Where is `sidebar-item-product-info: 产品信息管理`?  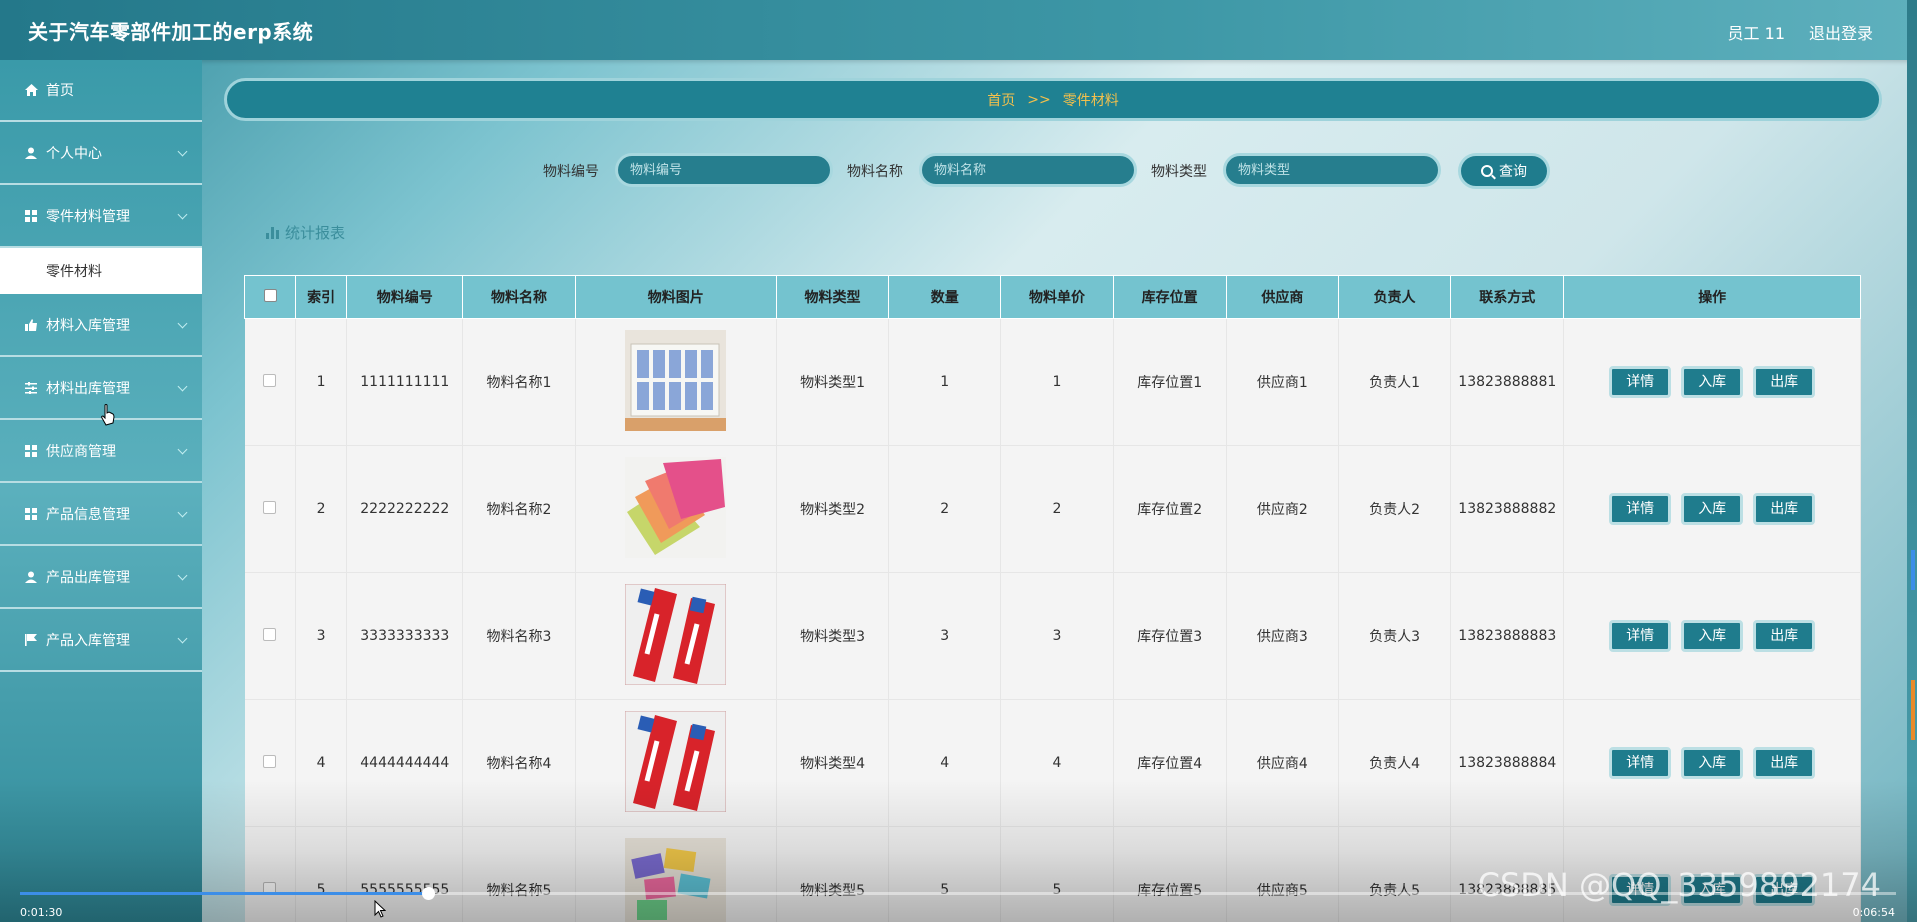 sidebar-item-product-info: 产品信息管理 is located at coordinates (101, 514).